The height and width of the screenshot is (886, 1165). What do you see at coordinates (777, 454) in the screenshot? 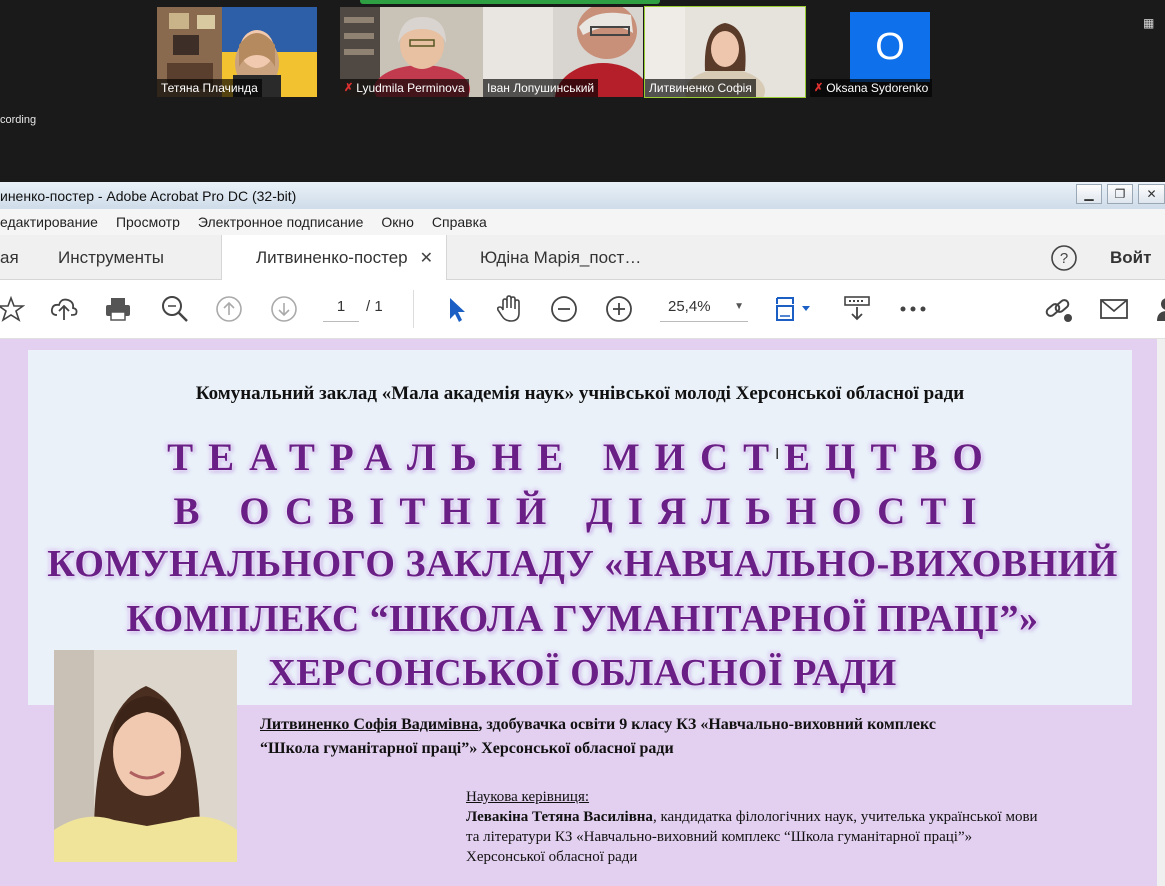
I see `text-cursor-icon: I` at bounding box center [777, 454].